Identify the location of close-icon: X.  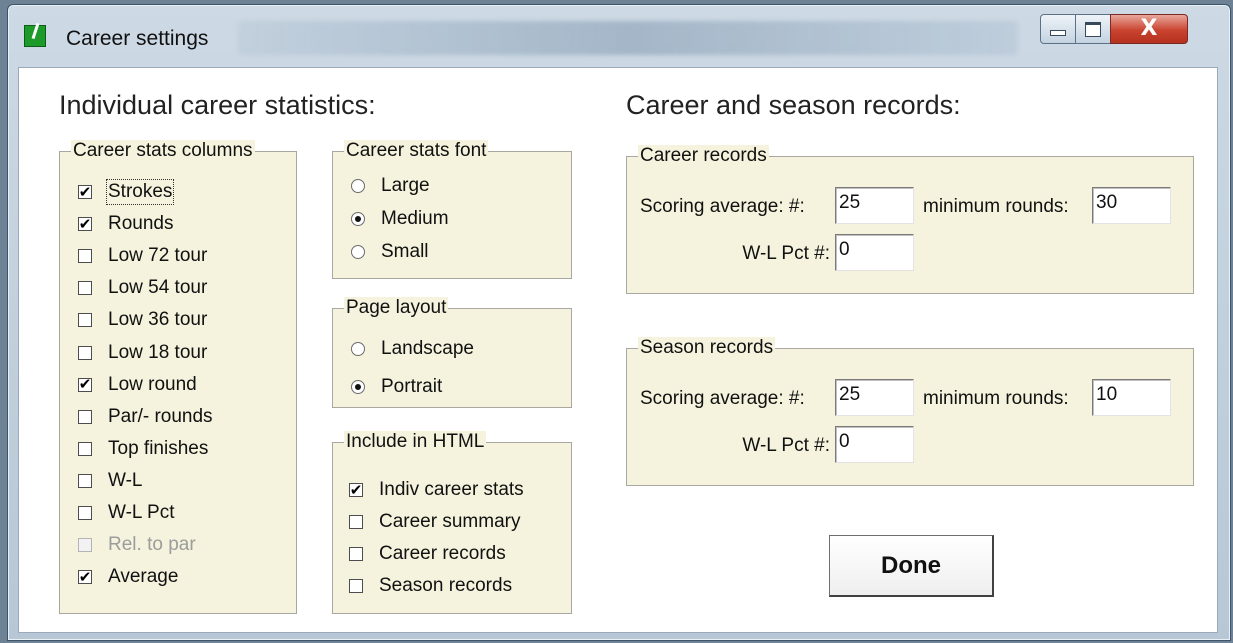
(1149, 28).